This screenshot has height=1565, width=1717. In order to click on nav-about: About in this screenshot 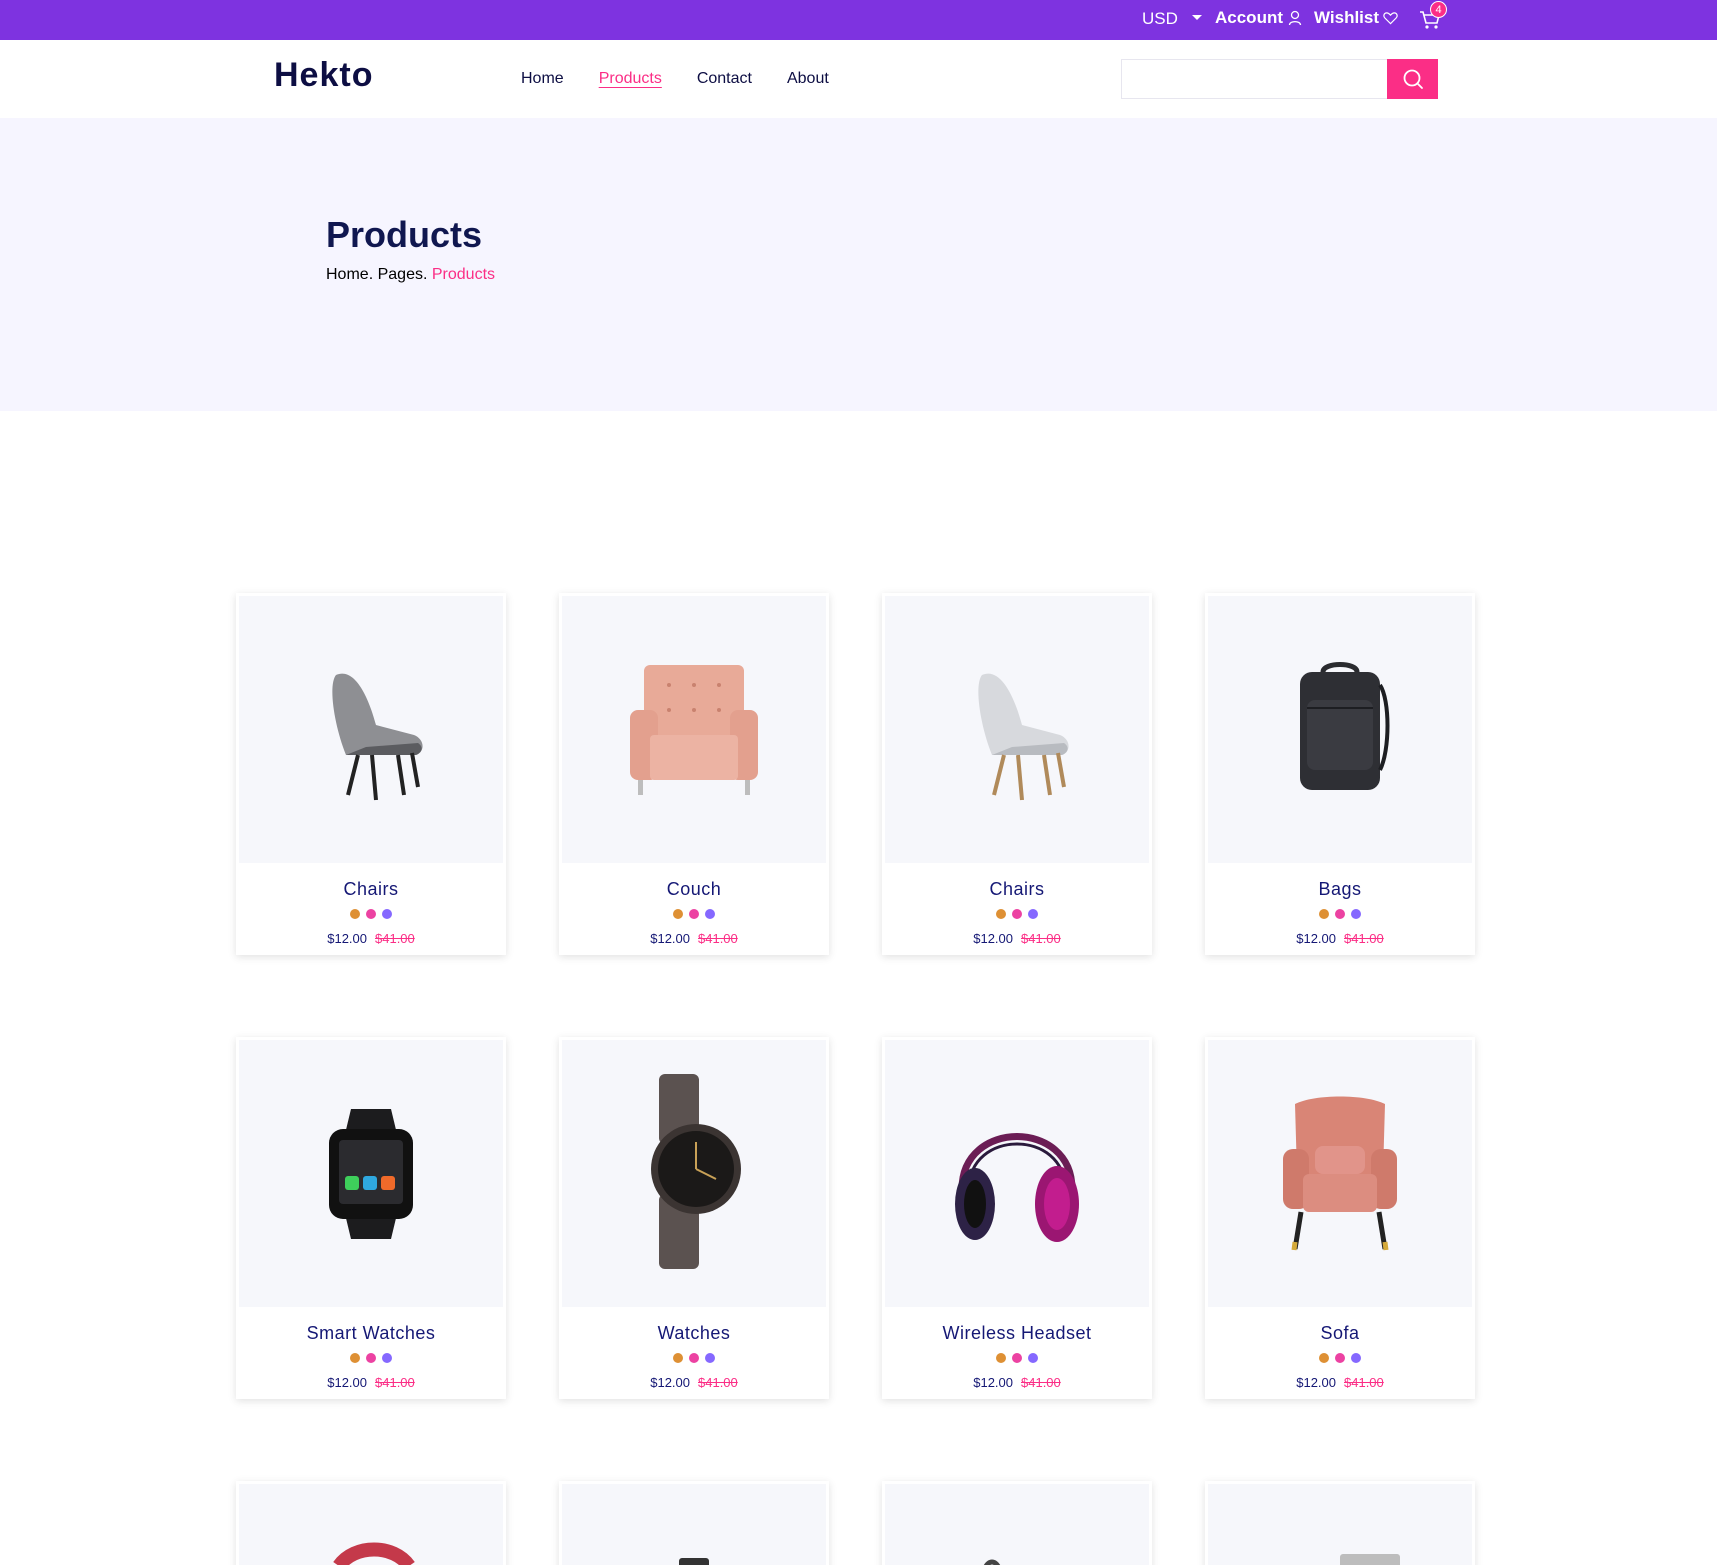, I will do `click(808, 79)`.